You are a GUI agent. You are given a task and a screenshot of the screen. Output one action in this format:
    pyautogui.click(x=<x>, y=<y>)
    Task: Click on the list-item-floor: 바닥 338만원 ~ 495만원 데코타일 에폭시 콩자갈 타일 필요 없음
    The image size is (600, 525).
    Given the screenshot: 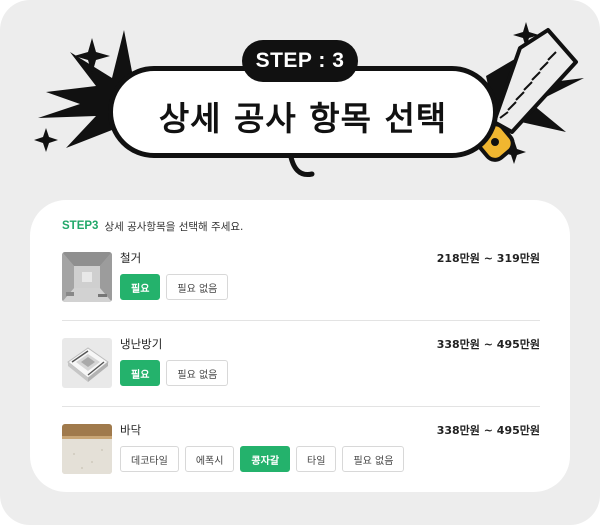 What is the action you would take?
    pyautogui.click(x=301, y=449)
    